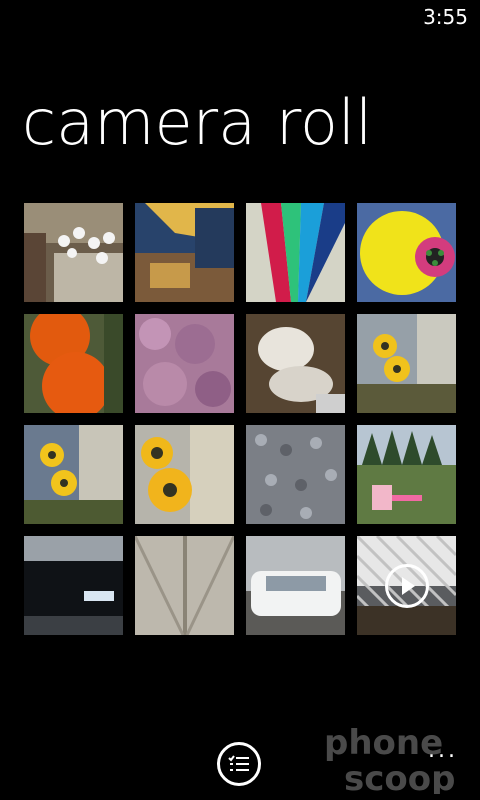 This screenshot has width=480, height=800. What do you see at coordinates (73, 585) in the screenshot?
I see `photo-tile-black-car` at bounding box center [73, 585].